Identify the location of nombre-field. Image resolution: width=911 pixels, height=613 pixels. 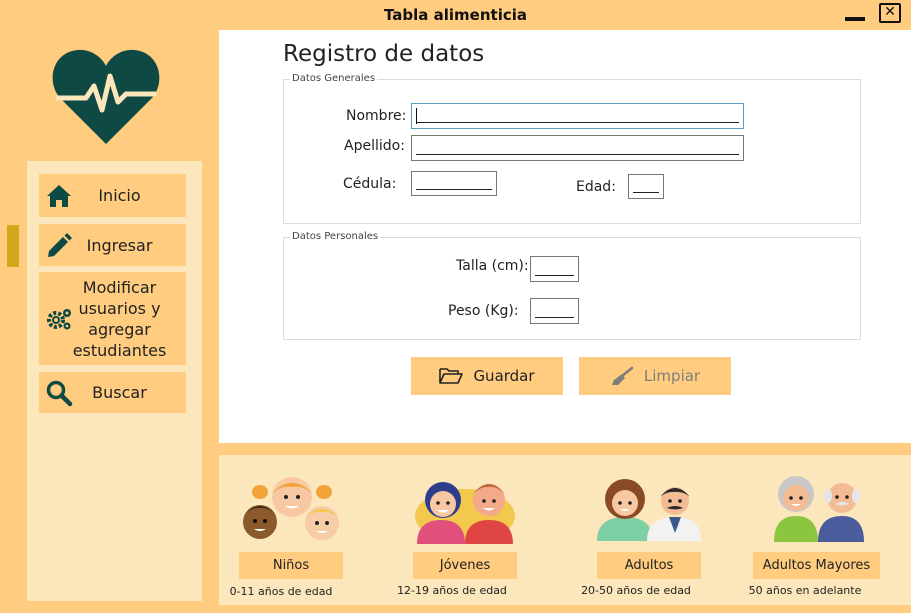
(577, 116).